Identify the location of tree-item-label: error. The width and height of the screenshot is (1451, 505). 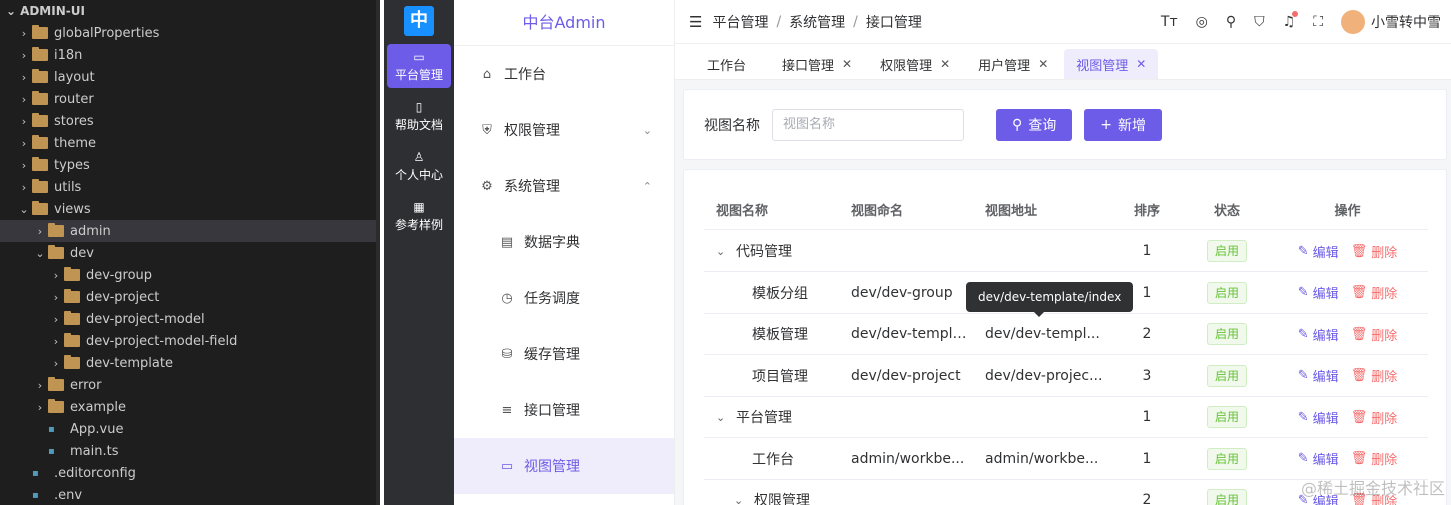
(86, 385).